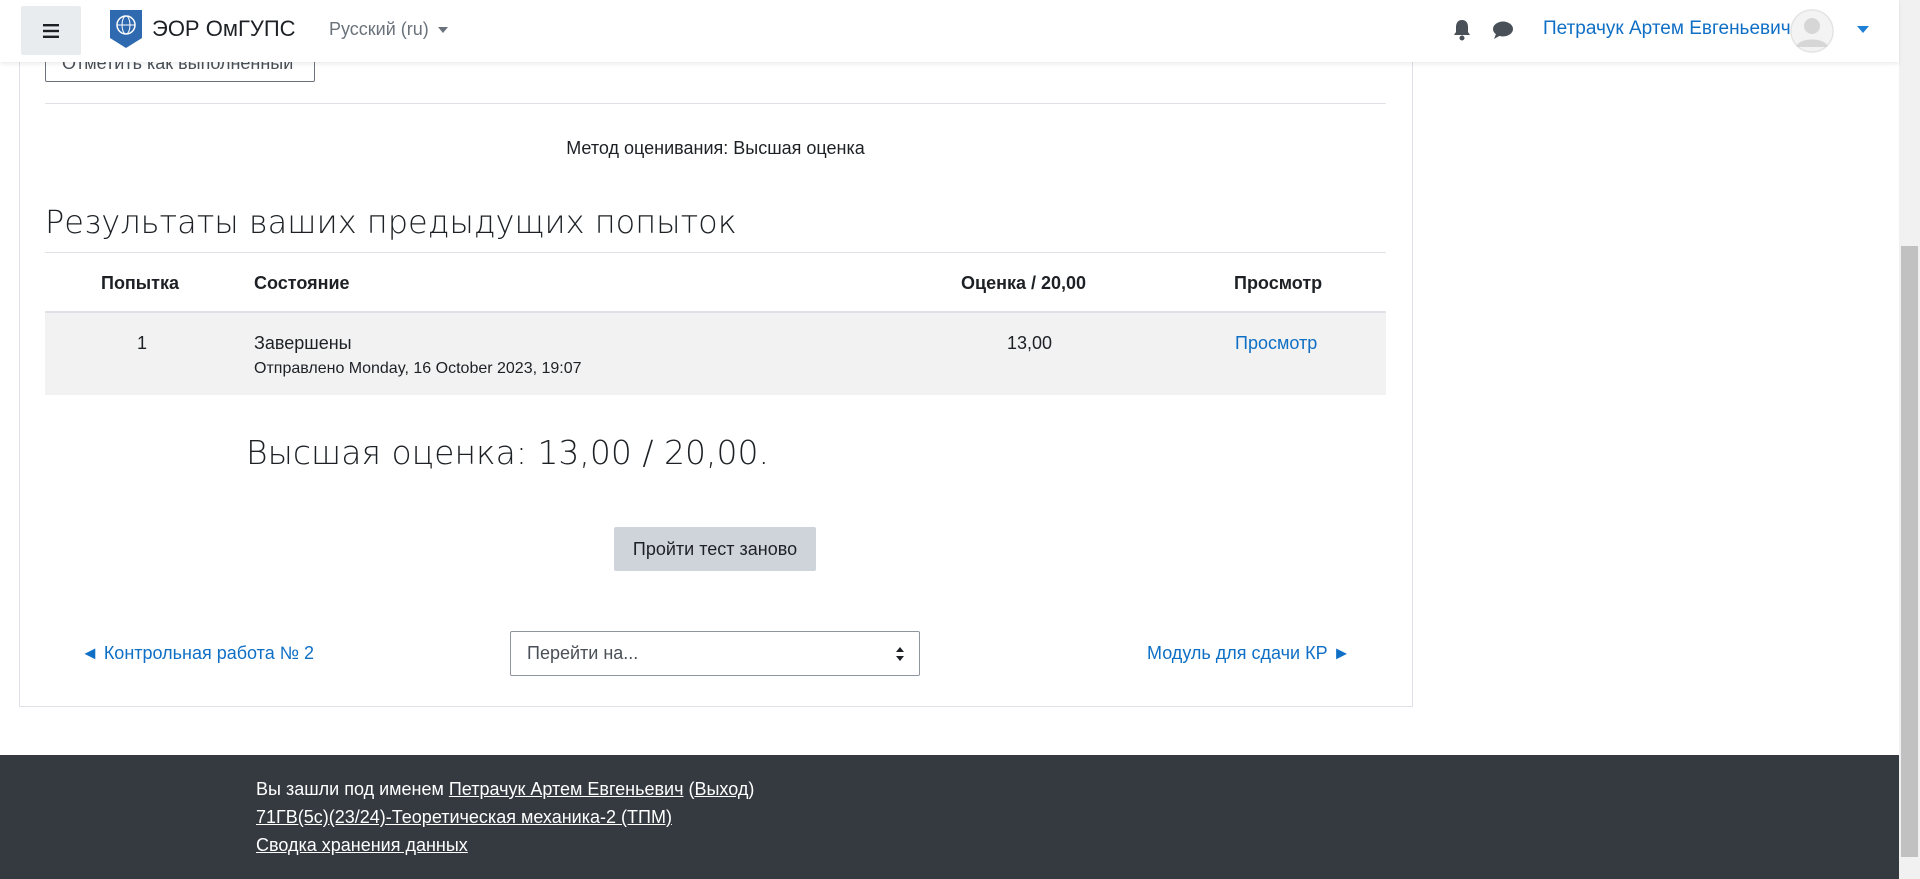  What do you see at coordinates (715, 148) in the screenshot?
I see `grading-method: Метод оценивания: Высшая оценка` at bounding box center [715, 148].